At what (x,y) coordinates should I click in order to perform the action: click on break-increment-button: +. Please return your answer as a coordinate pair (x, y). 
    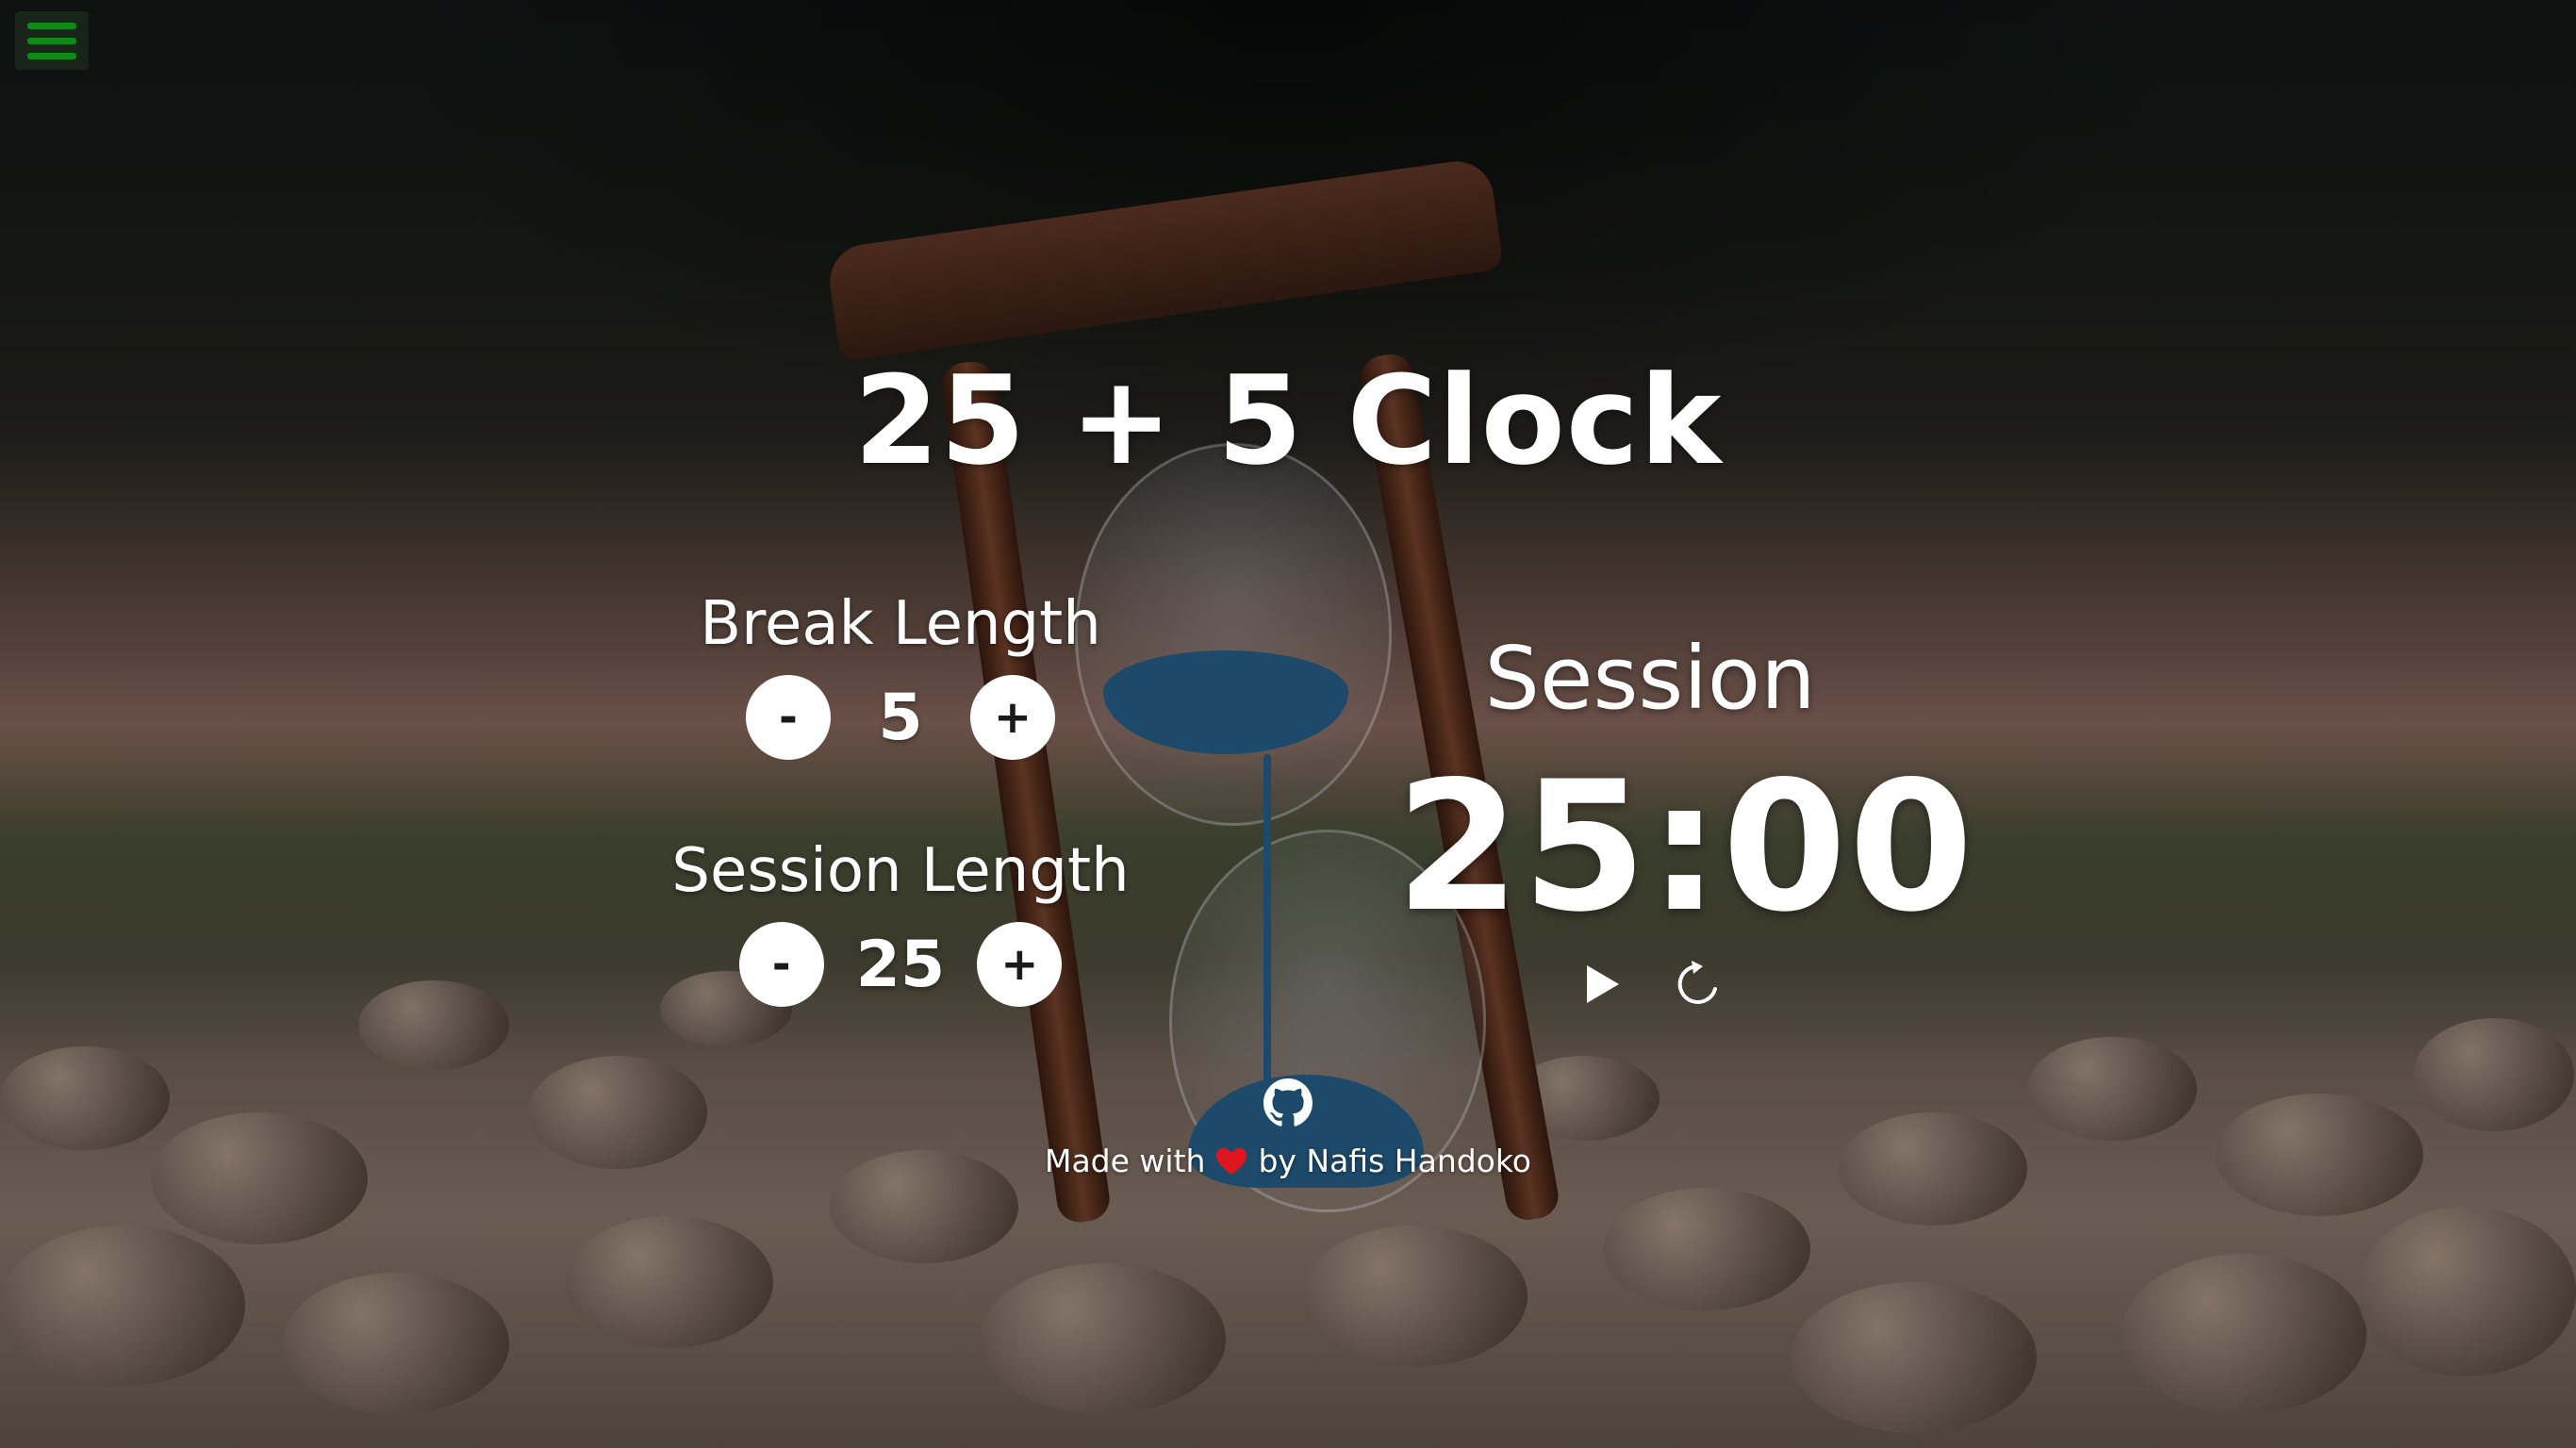
    Looking at the image, I should click on (1012, 717).